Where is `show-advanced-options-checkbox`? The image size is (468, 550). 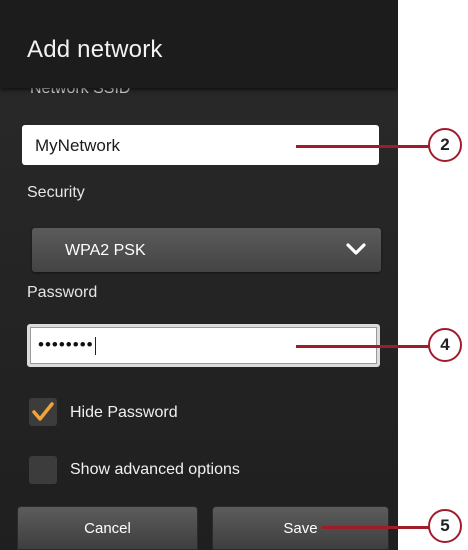
show-advanced-options-checkbox is located at coordinates (43, 470).